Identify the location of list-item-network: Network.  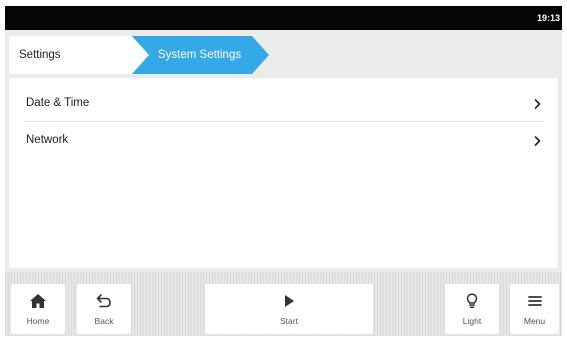
(283, 140).